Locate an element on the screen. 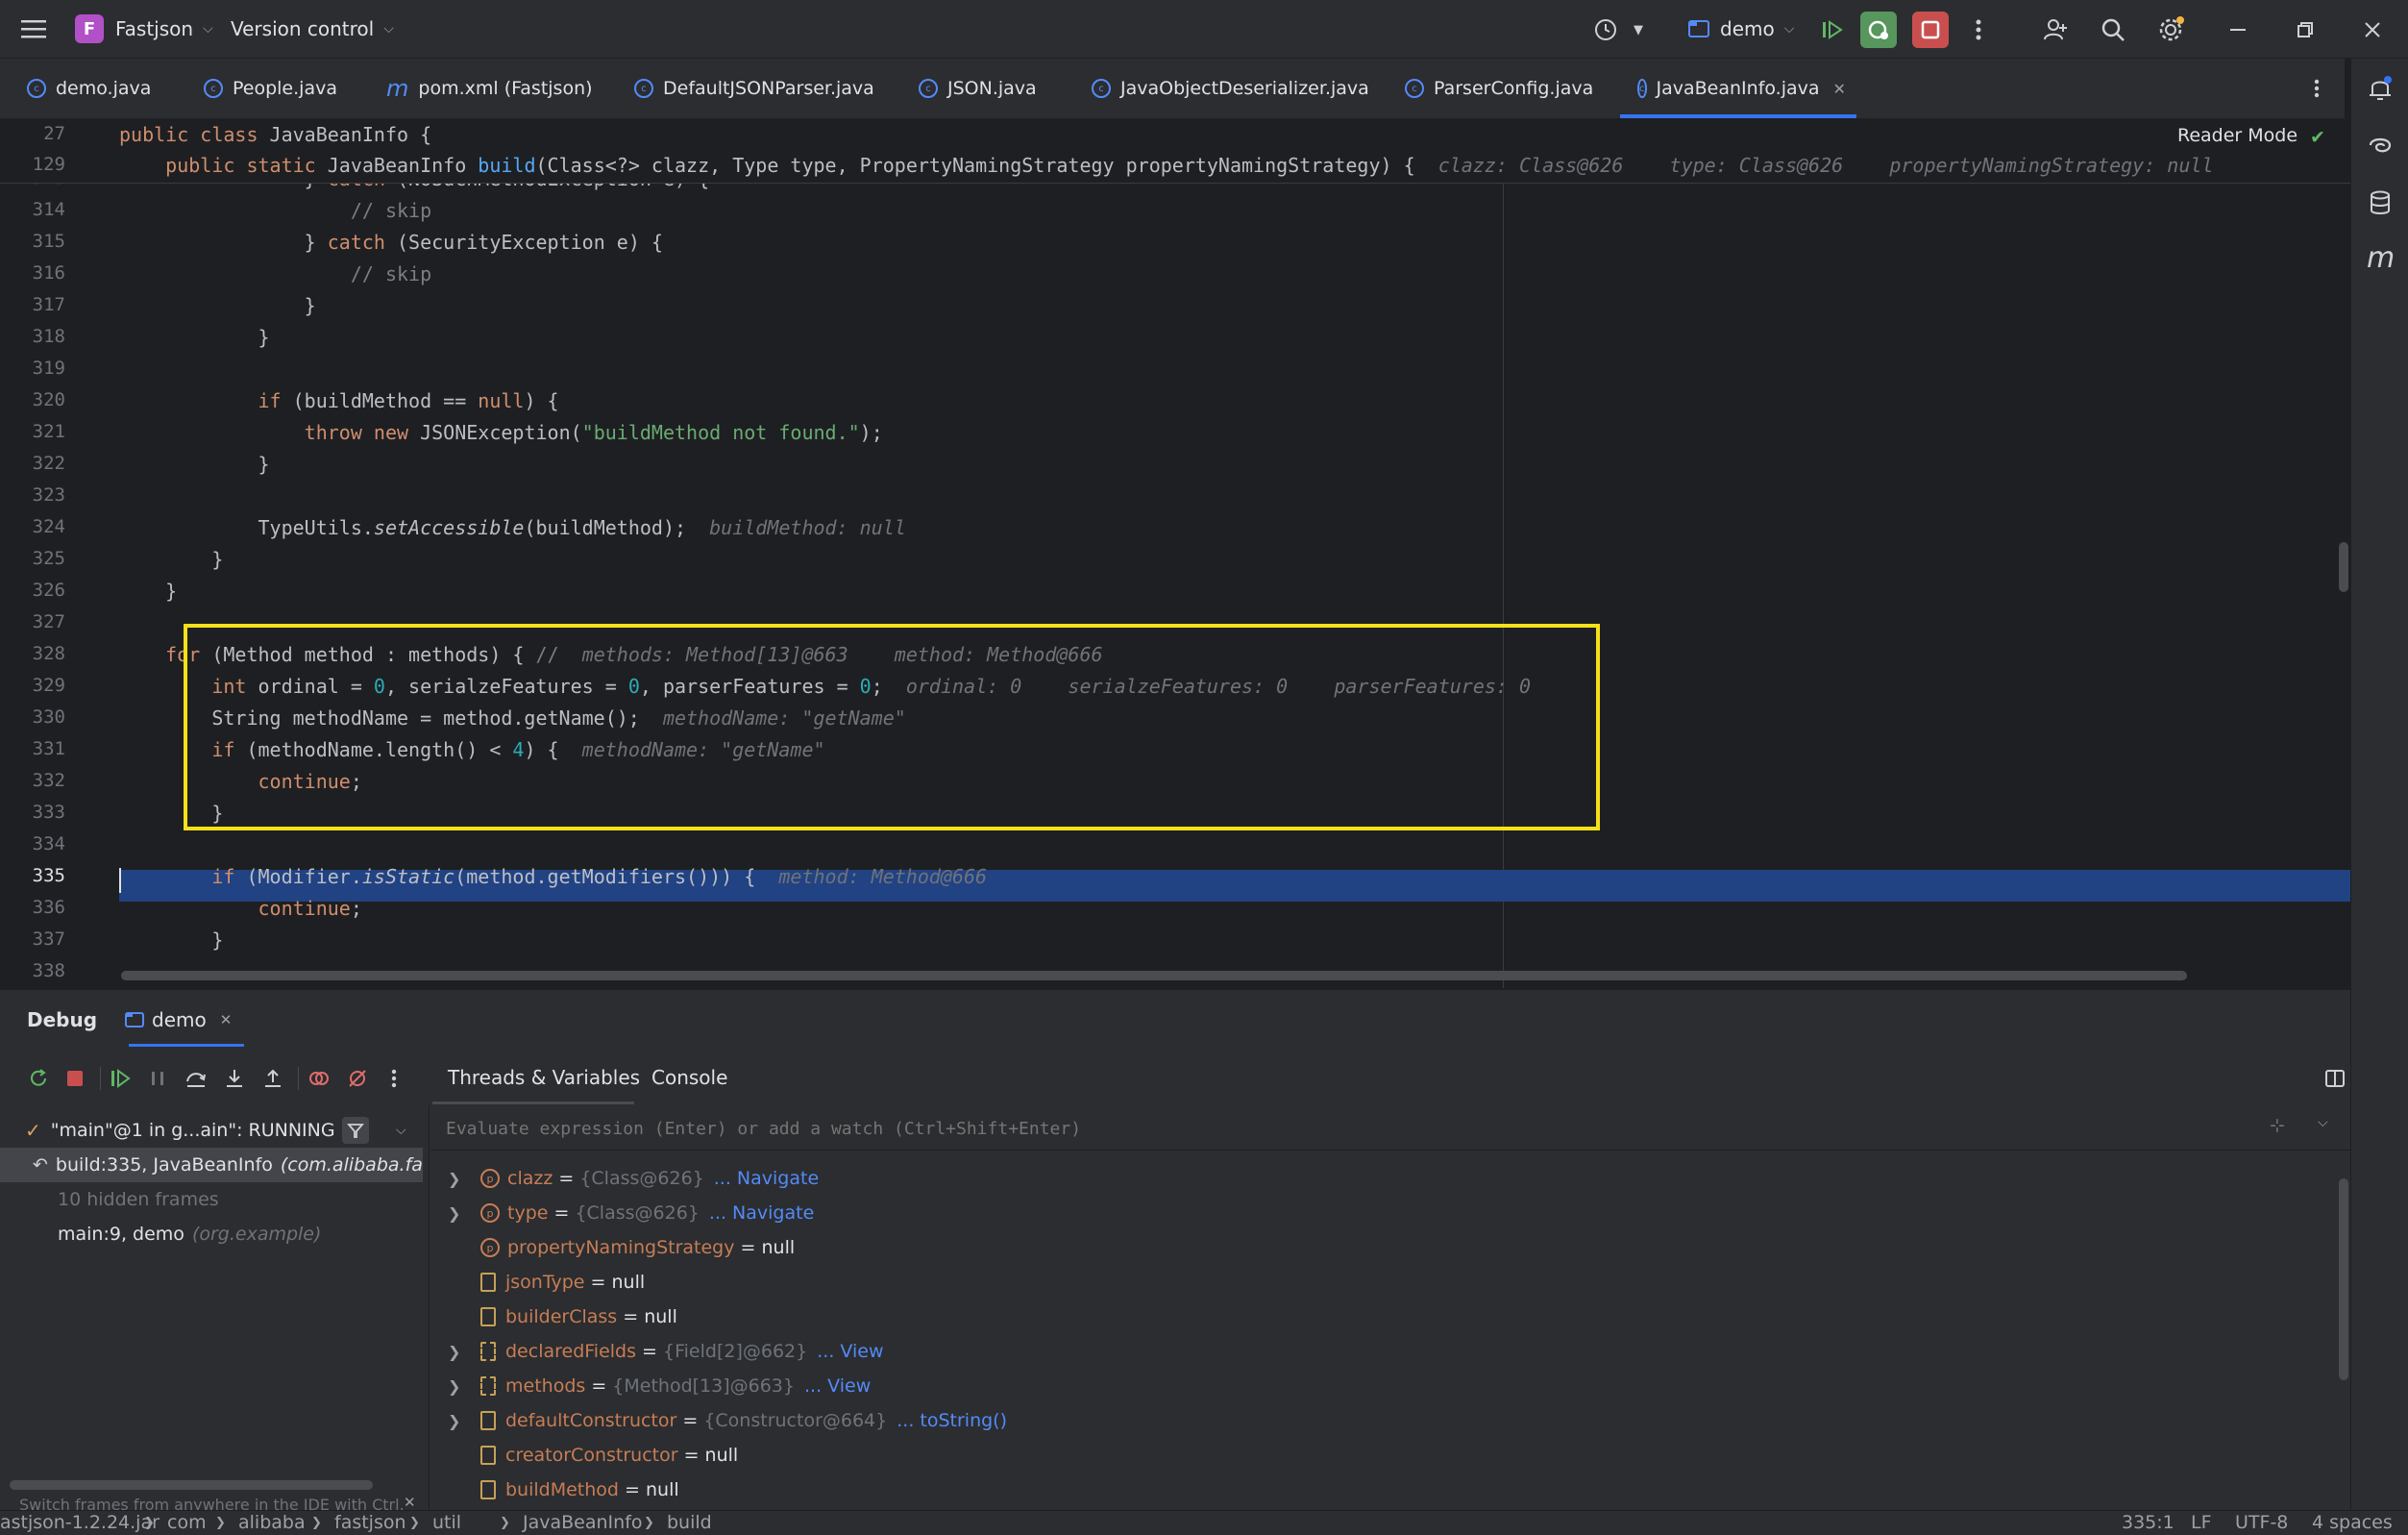 The height and width of the screenshot is (1535, 2408). notifications-bell-icon is located at coordinates (2380, 91).